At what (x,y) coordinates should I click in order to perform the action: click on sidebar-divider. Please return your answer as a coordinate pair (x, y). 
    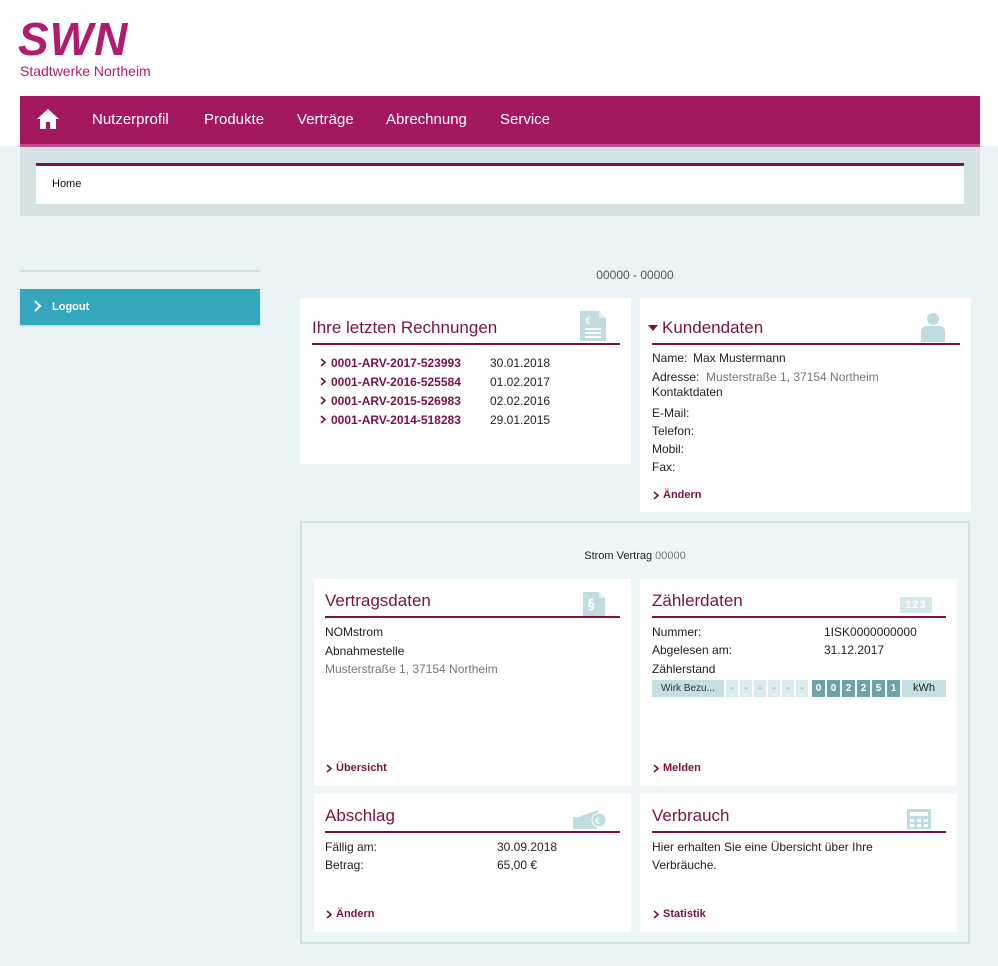
    Looking at the image, I should click on (140, 271).